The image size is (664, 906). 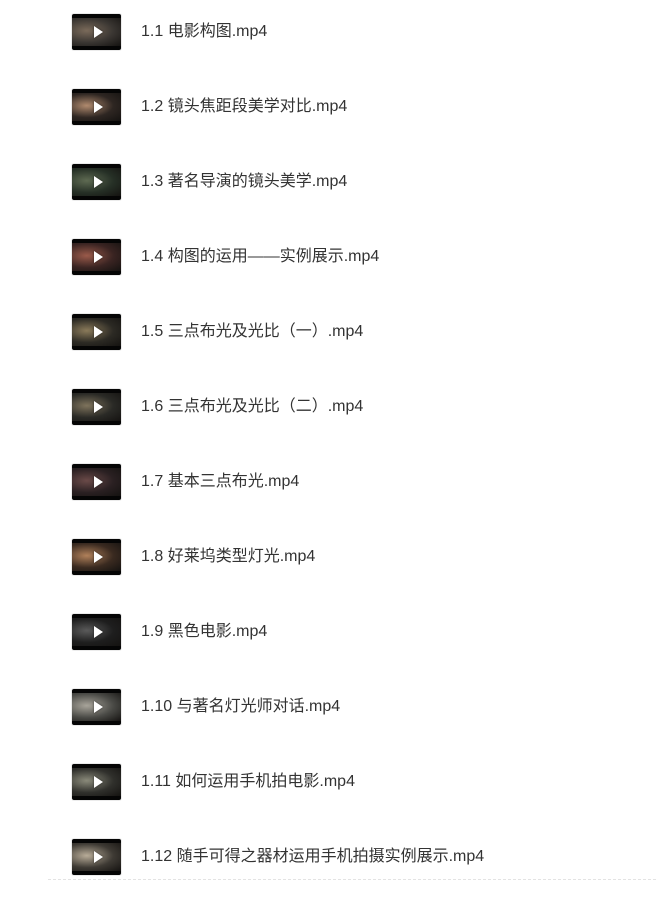 I want to click on video-file-name: 1.11 如何运用手机拍电影.mp4, so click(x=248, y=782).